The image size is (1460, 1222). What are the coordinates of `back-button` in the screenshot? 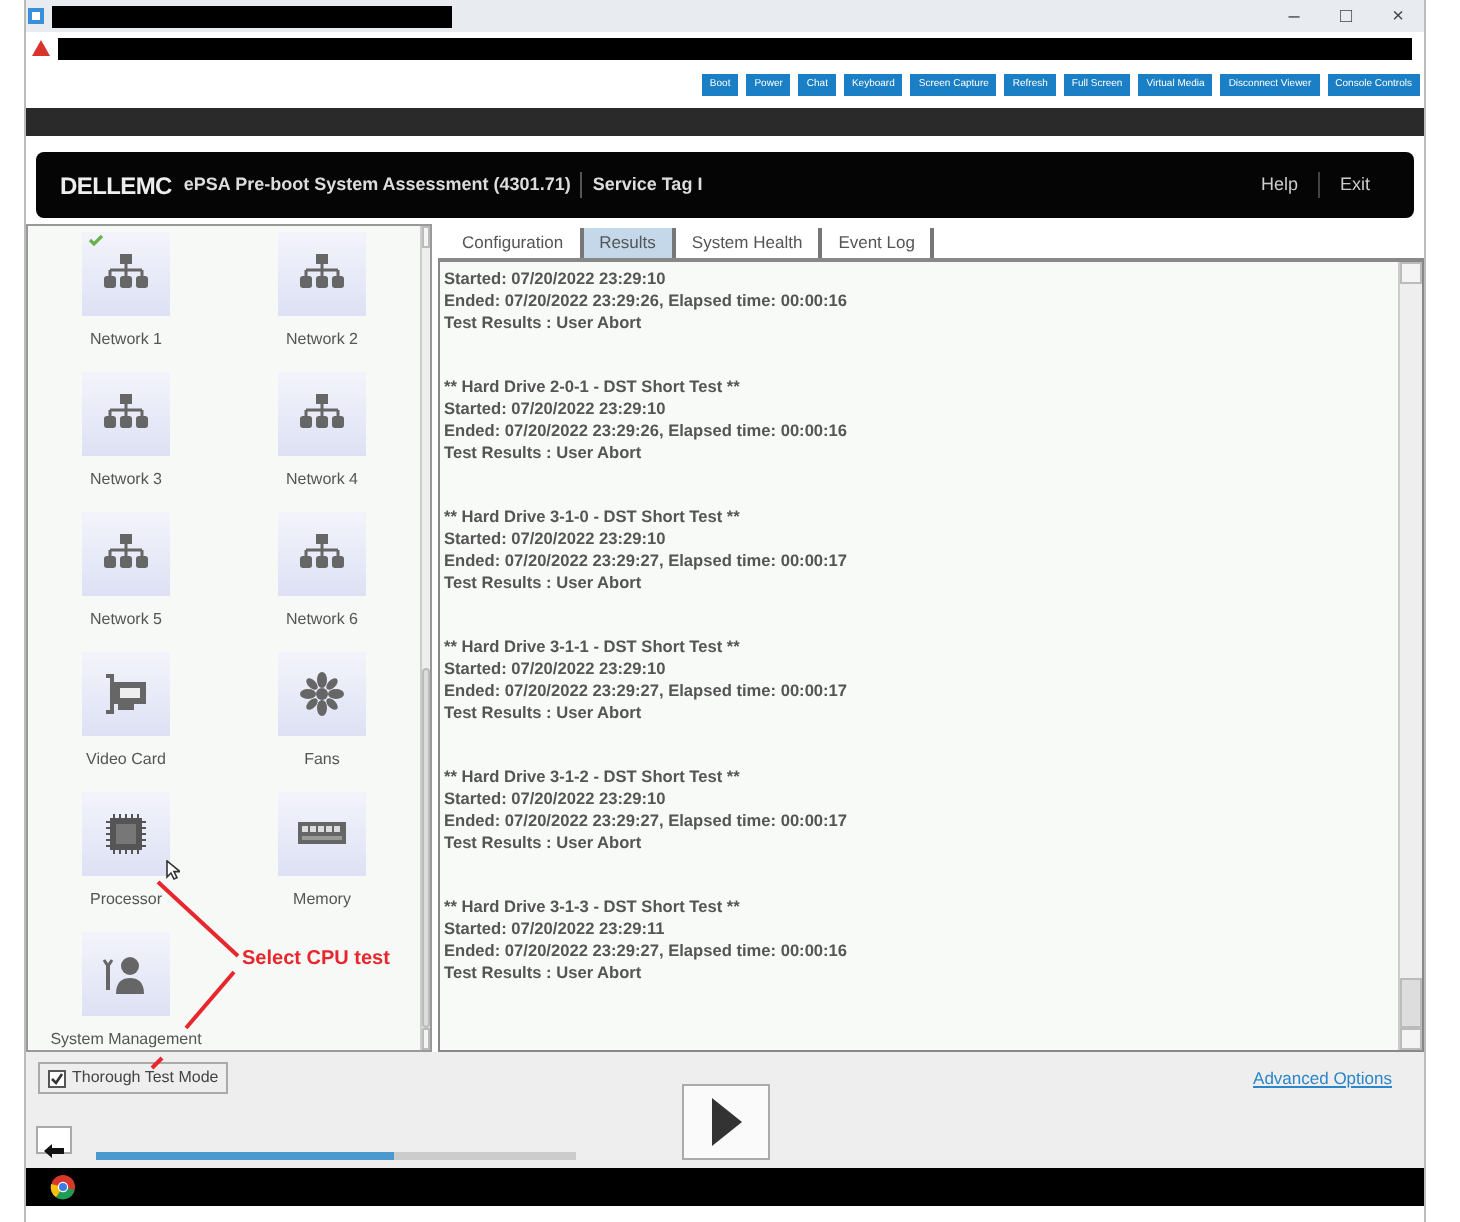 It's located at (54, 1140).